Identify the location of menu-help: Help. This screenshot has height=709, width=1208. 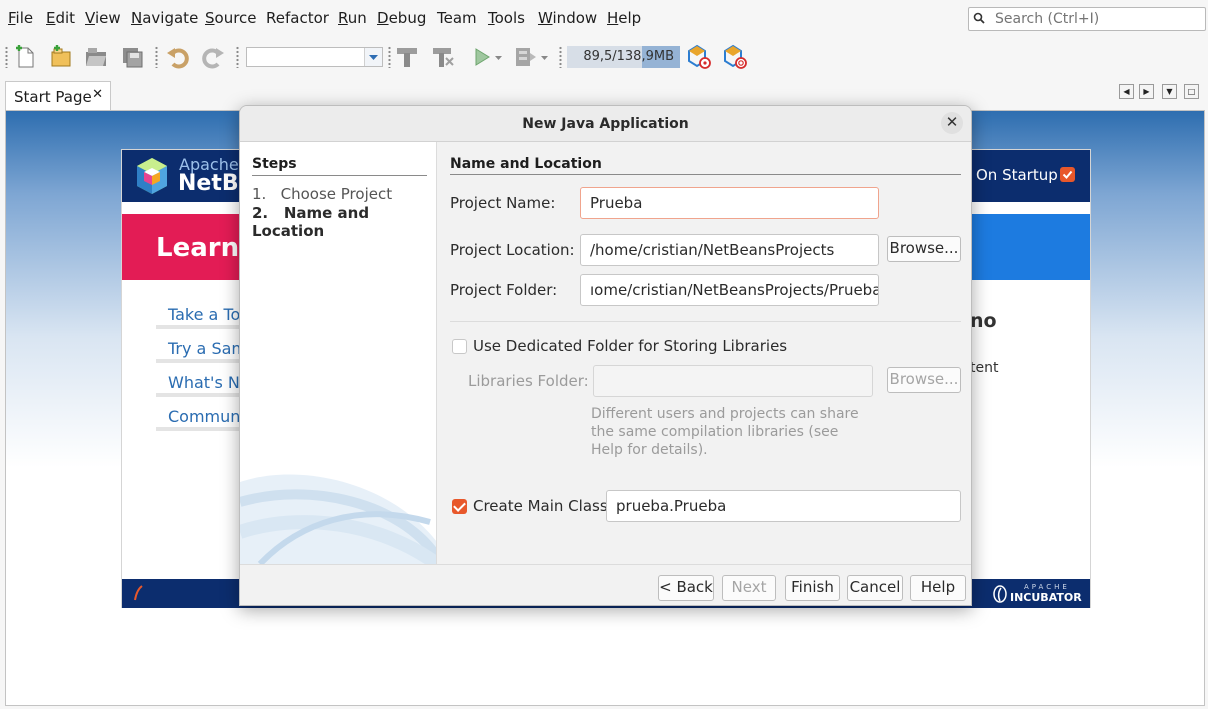
(624, 18).